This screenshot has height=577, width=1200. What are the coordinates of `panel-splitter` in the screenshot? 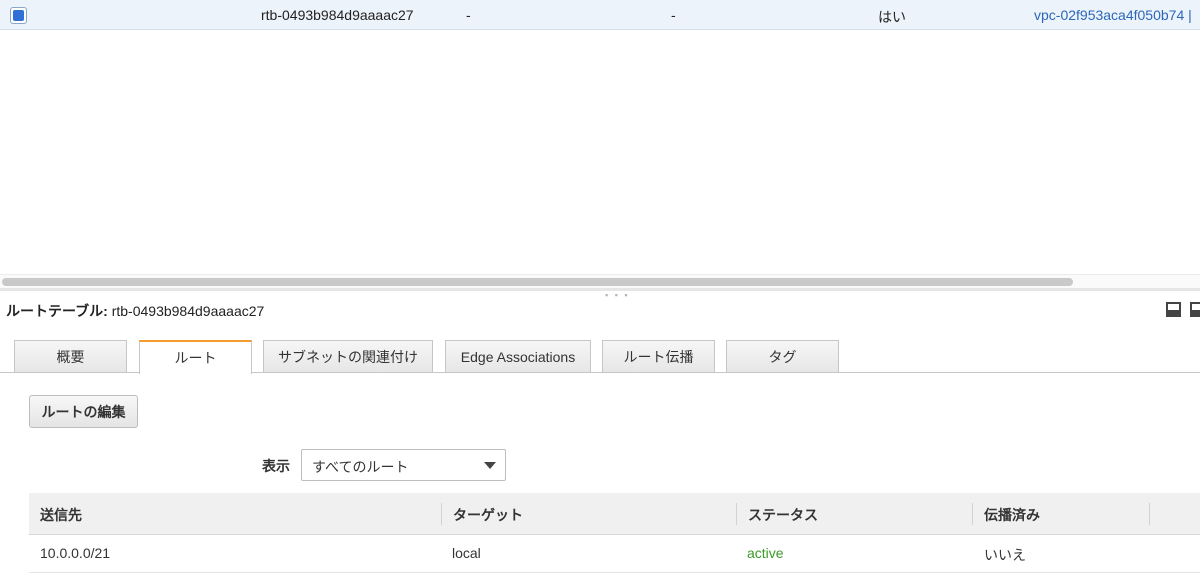 It's located at (600, 289).